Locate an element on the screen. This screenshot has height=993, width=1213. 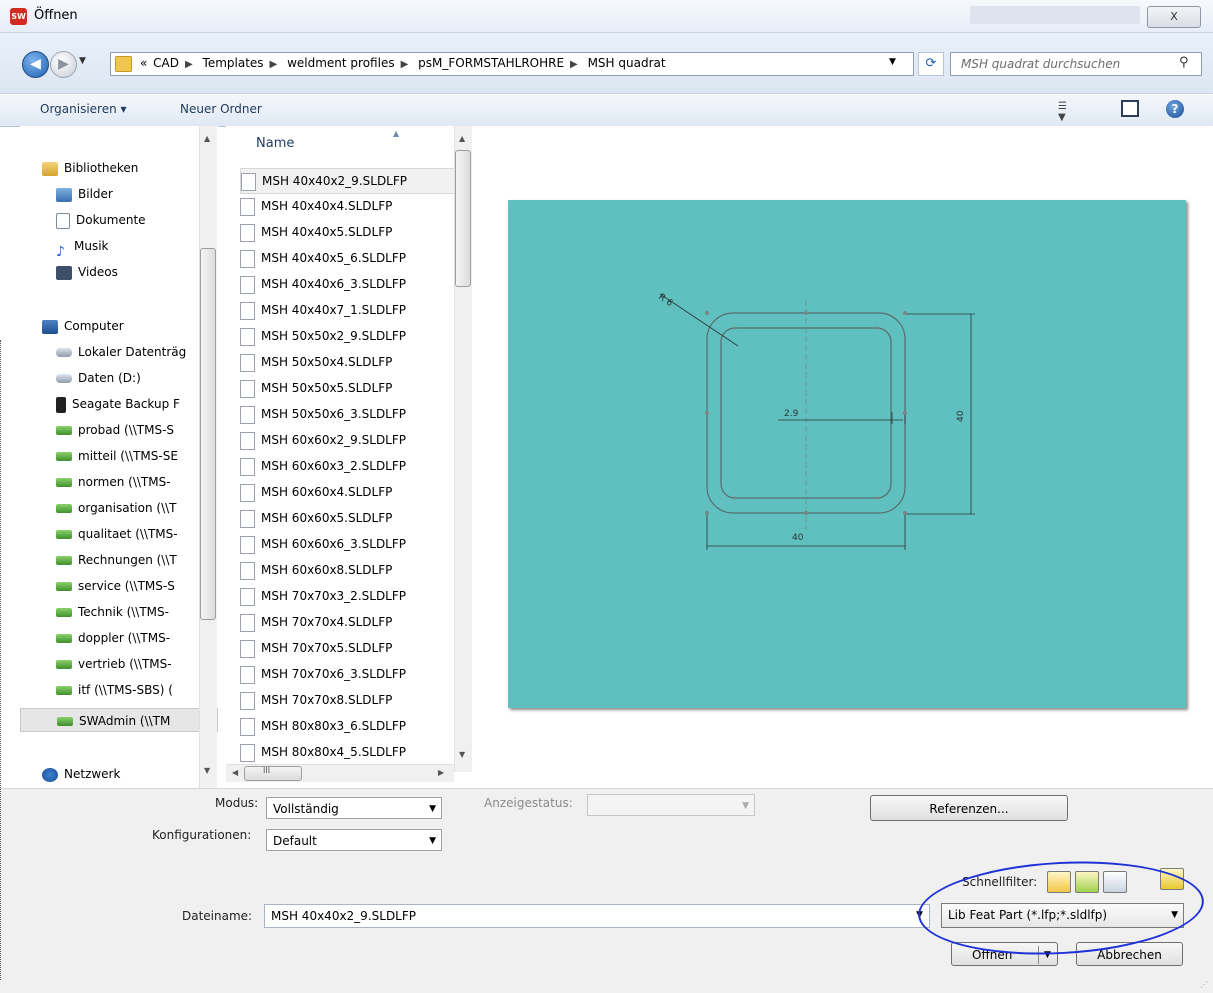
organize-menu-button: Organisieren ▾ is located at coordinates (83, 109).